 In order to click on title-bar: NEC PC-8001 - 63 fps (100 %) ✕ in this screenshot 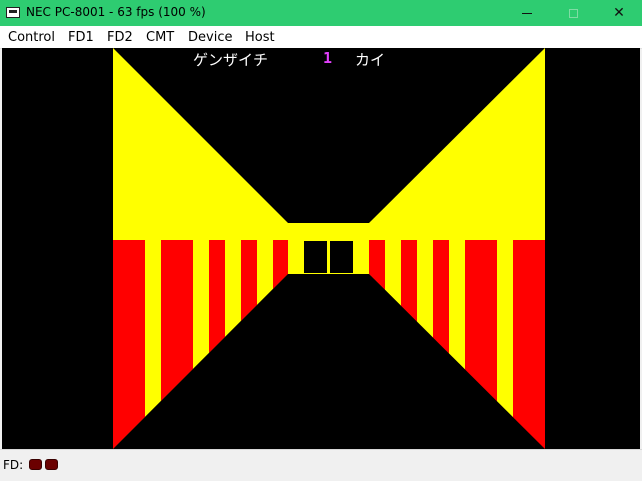, I will do `click(321, 13)`.